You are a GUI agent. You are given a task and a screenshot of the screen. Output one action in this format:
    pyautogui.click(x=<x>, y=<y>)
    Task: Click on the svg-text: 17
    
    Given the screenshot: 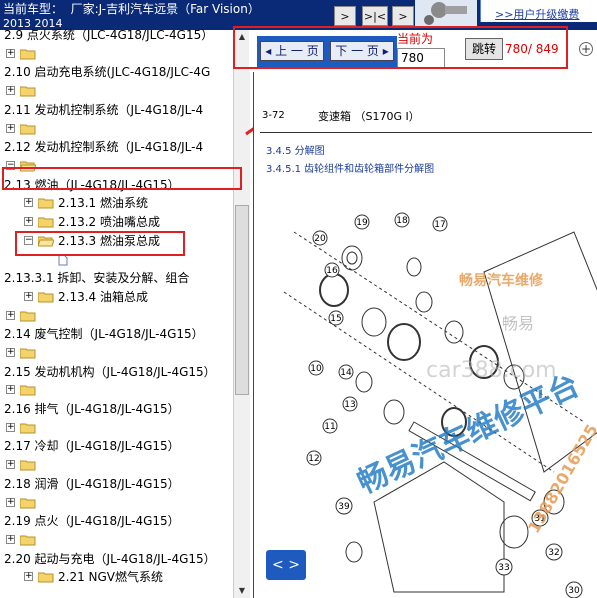 What is the action you would take?
    pyautogui.click(x=439, y=225)
    